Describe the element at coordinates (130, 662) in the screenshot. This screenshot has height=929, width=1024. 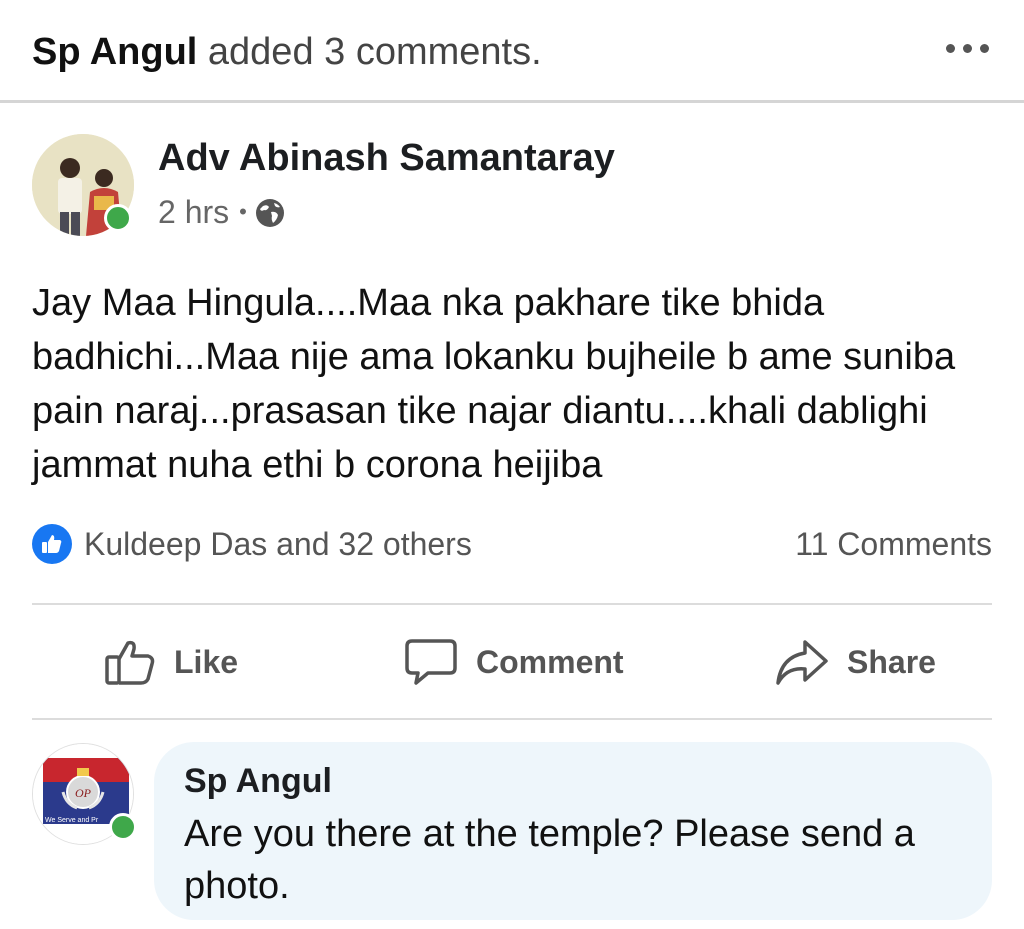
I see `thumbs-up-icon` at that location.